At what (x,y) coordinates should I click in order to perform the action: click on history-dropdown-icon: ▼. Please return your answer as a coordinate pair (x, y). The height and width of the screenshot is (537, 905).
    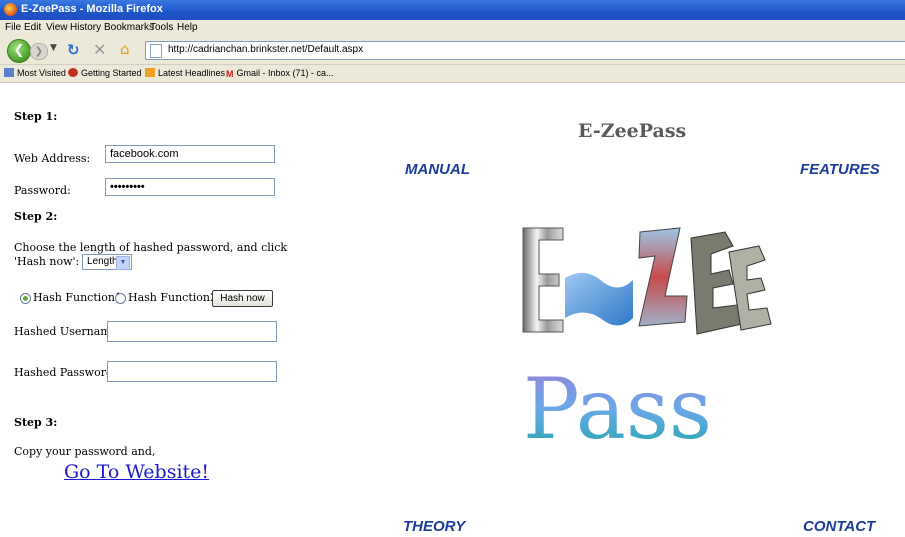
    Looking at the image, I should click on (53, 48).